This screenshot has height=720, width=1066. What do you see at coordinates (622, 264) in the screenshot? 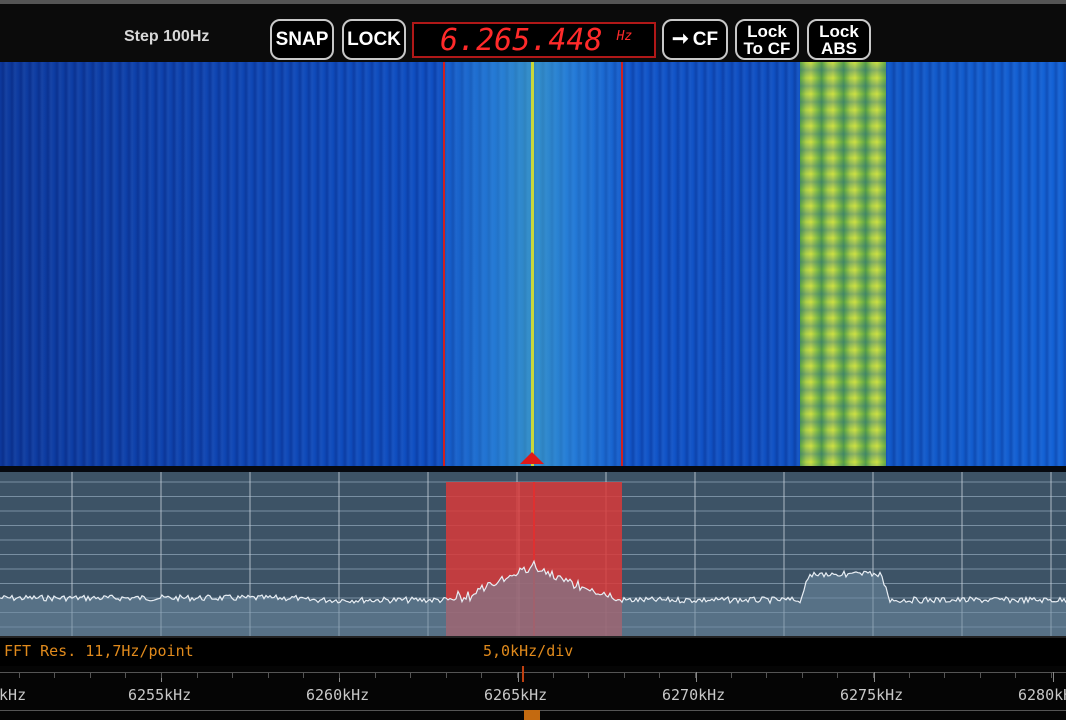
I see `channel-right-edge` at bounding box center [622, 264].